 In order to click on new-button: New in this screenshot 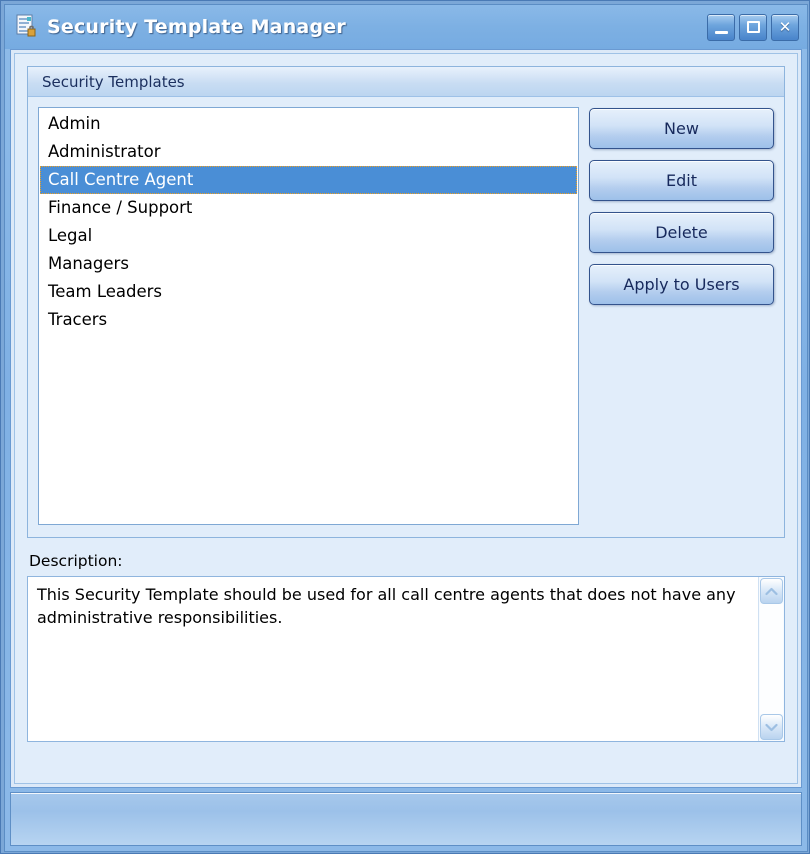, I will do `click(681, 128)`.